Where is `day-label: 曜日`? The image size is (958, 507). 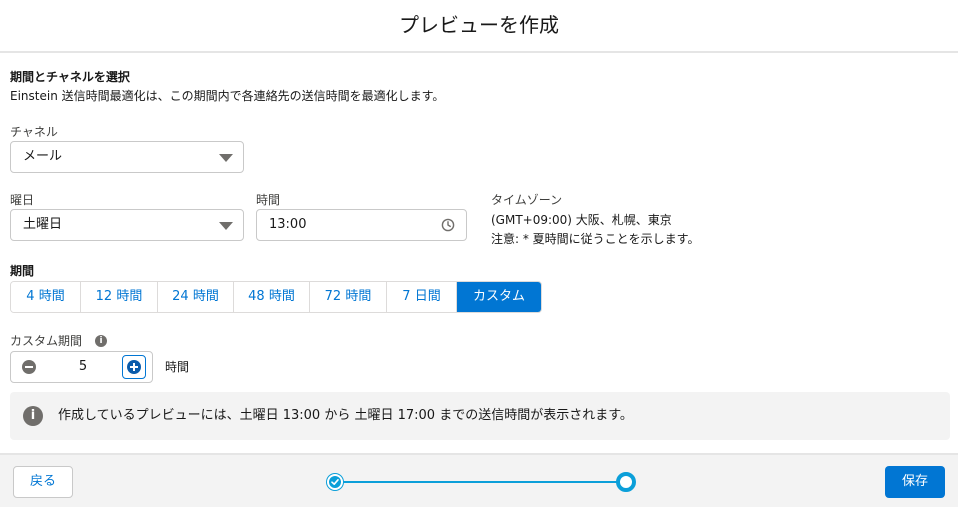
day-label: 曜日 is located at coordinates (22, 200).